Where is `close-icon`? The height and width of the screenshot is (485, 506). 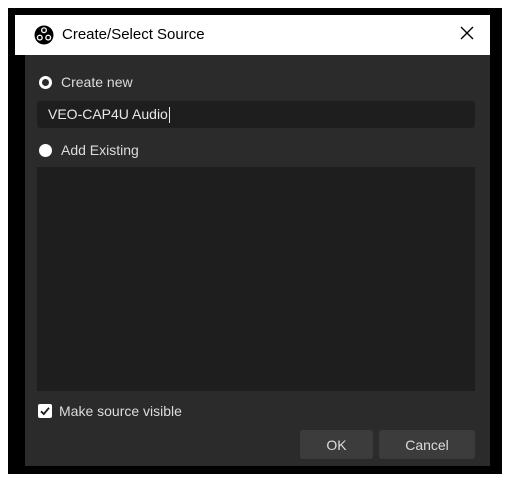
close-icon is located at coordinates (467, 35).